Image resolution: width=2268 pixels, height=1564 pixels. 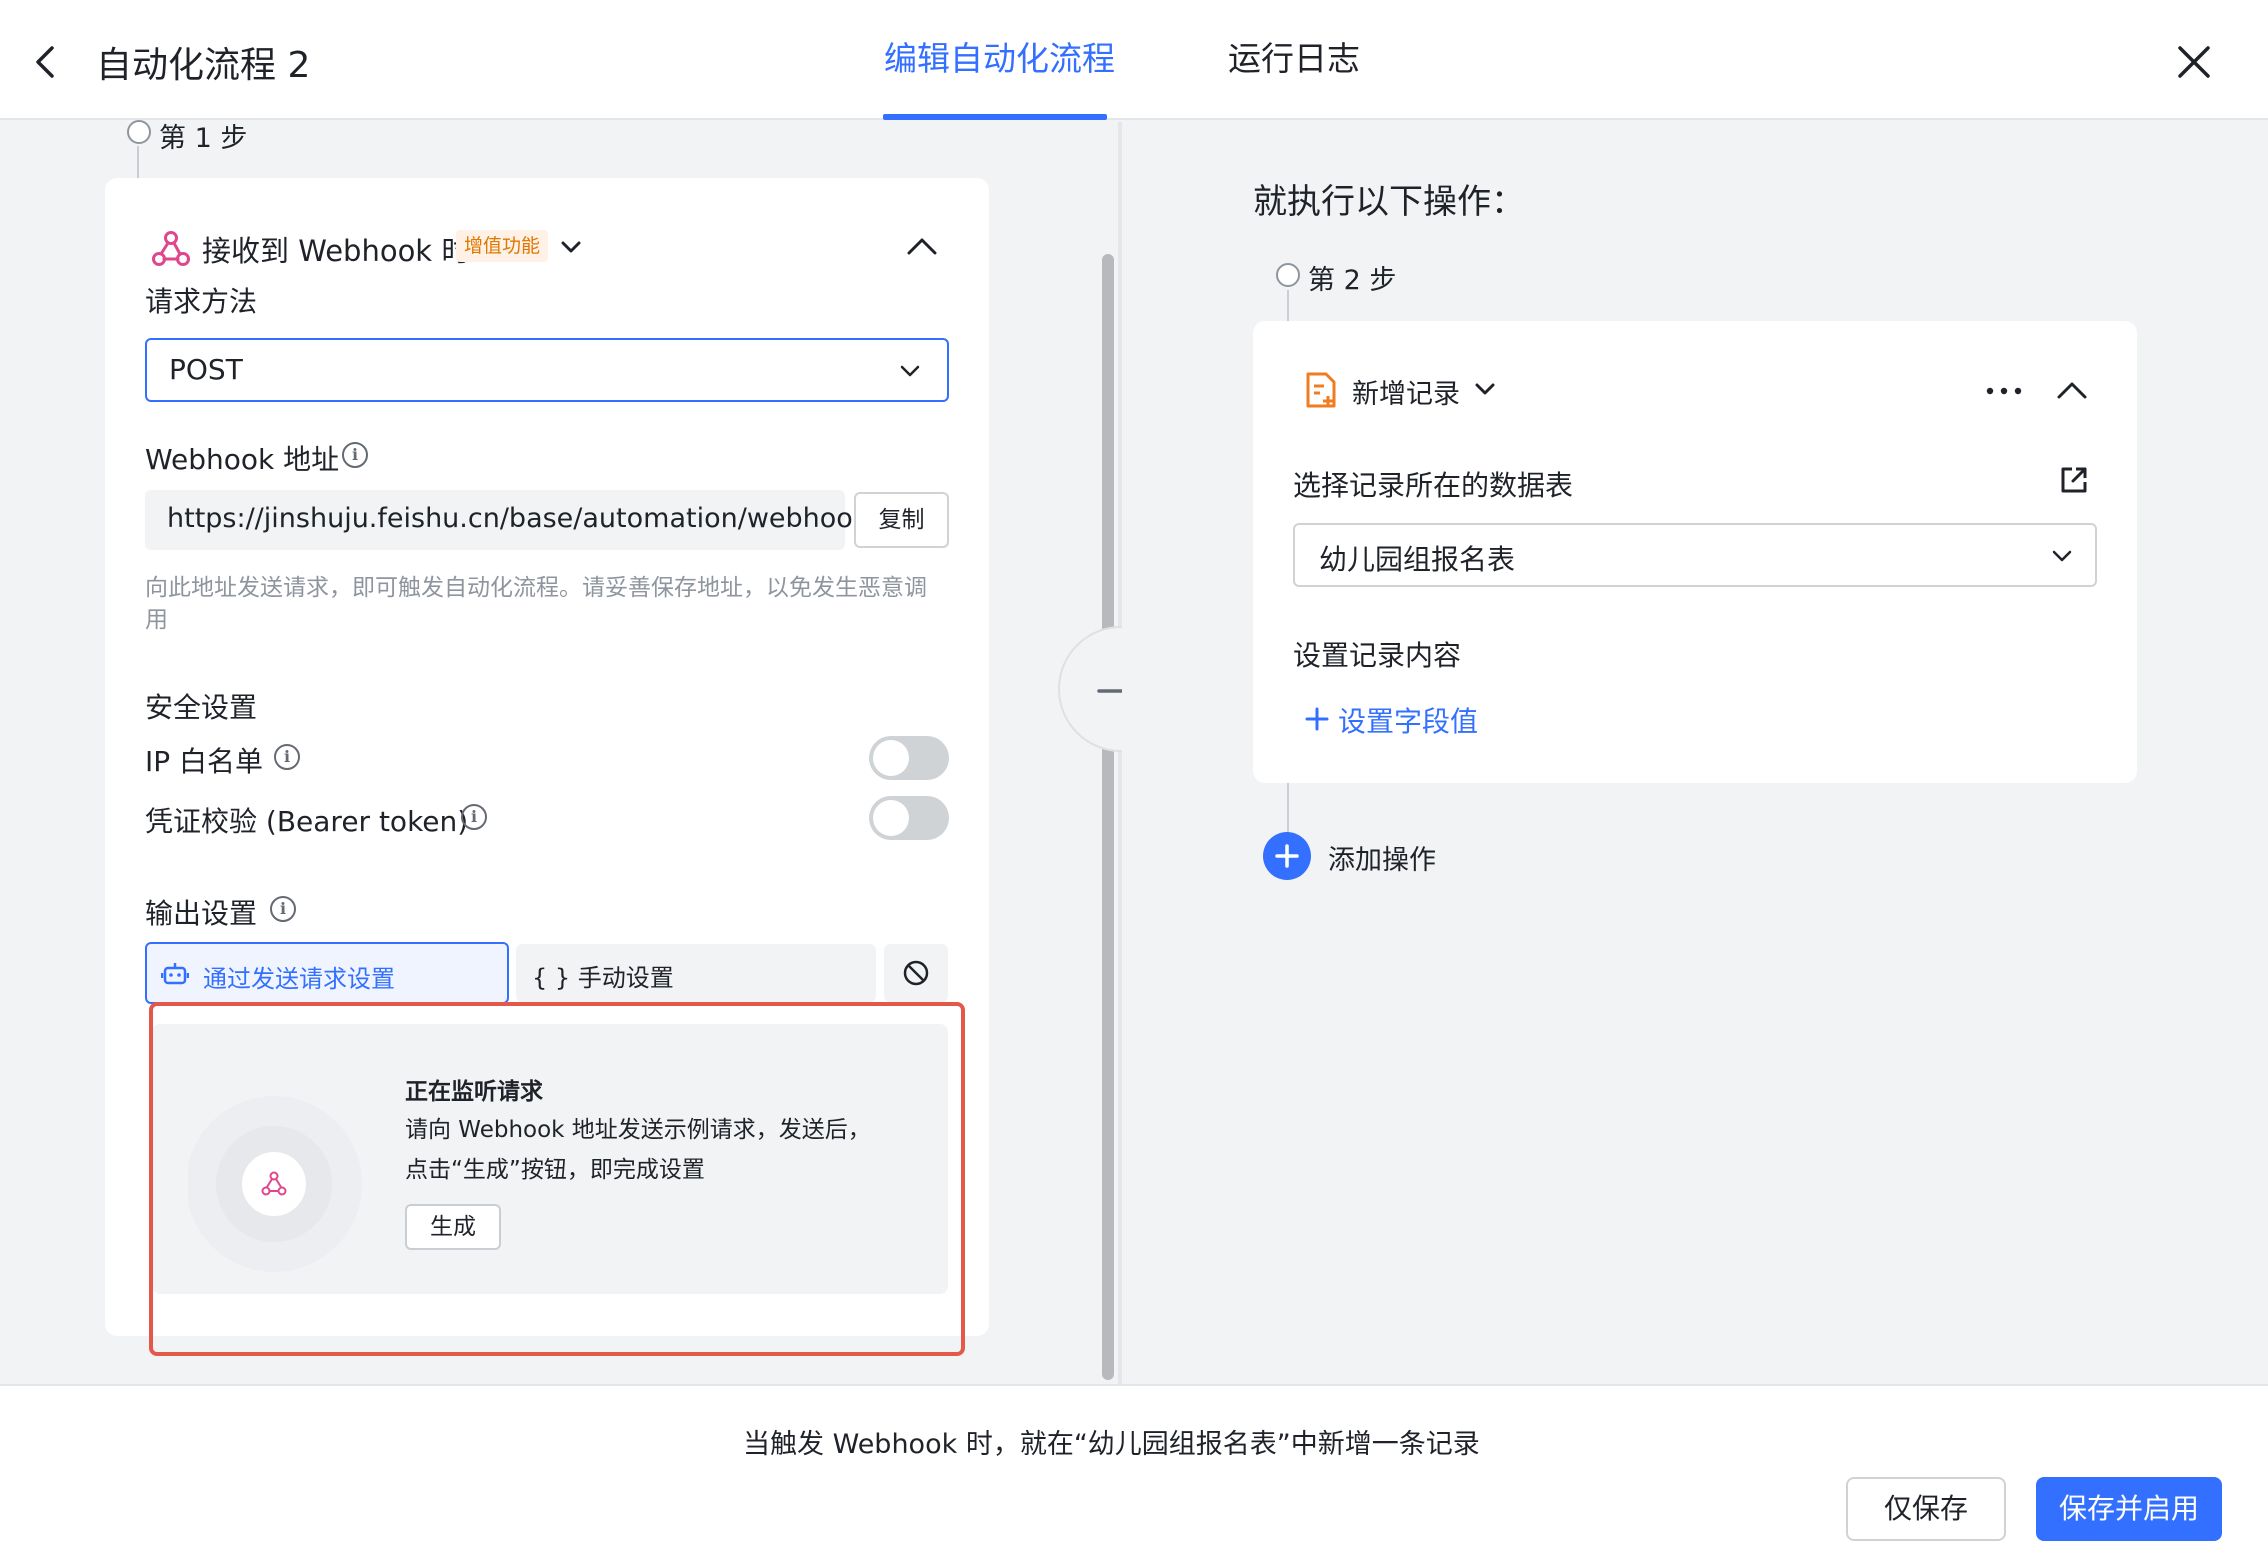 I want to click on flow-summary: 当触发 Webhook 时，就在“幼儿园组报名表”中新增一条记录, so click(x=1111, y=1444).